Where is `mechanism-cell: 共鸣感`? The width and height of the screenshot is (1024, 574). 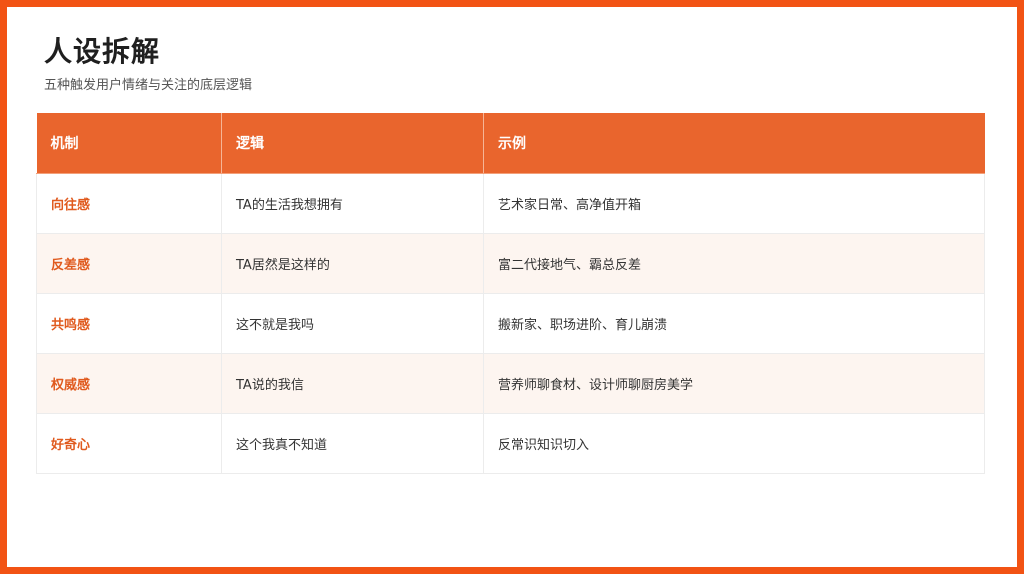 mechanism-cell: 共鸣感 is located at coordinates (129, 323).